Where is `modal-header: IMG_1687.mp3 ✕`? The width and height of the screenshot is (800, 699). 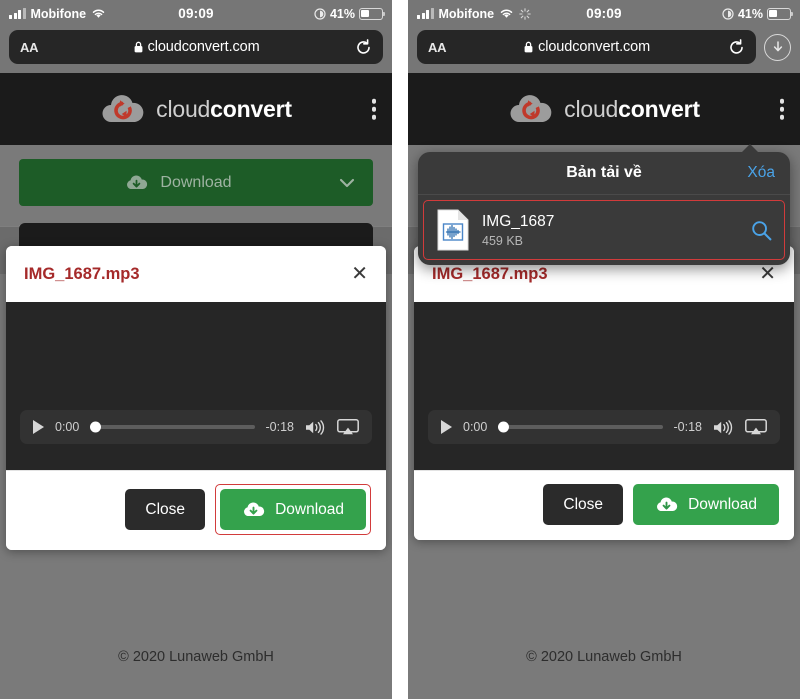
modal-header: IMG_1687.mp3 ✕ is located at coordinates (196, 274).